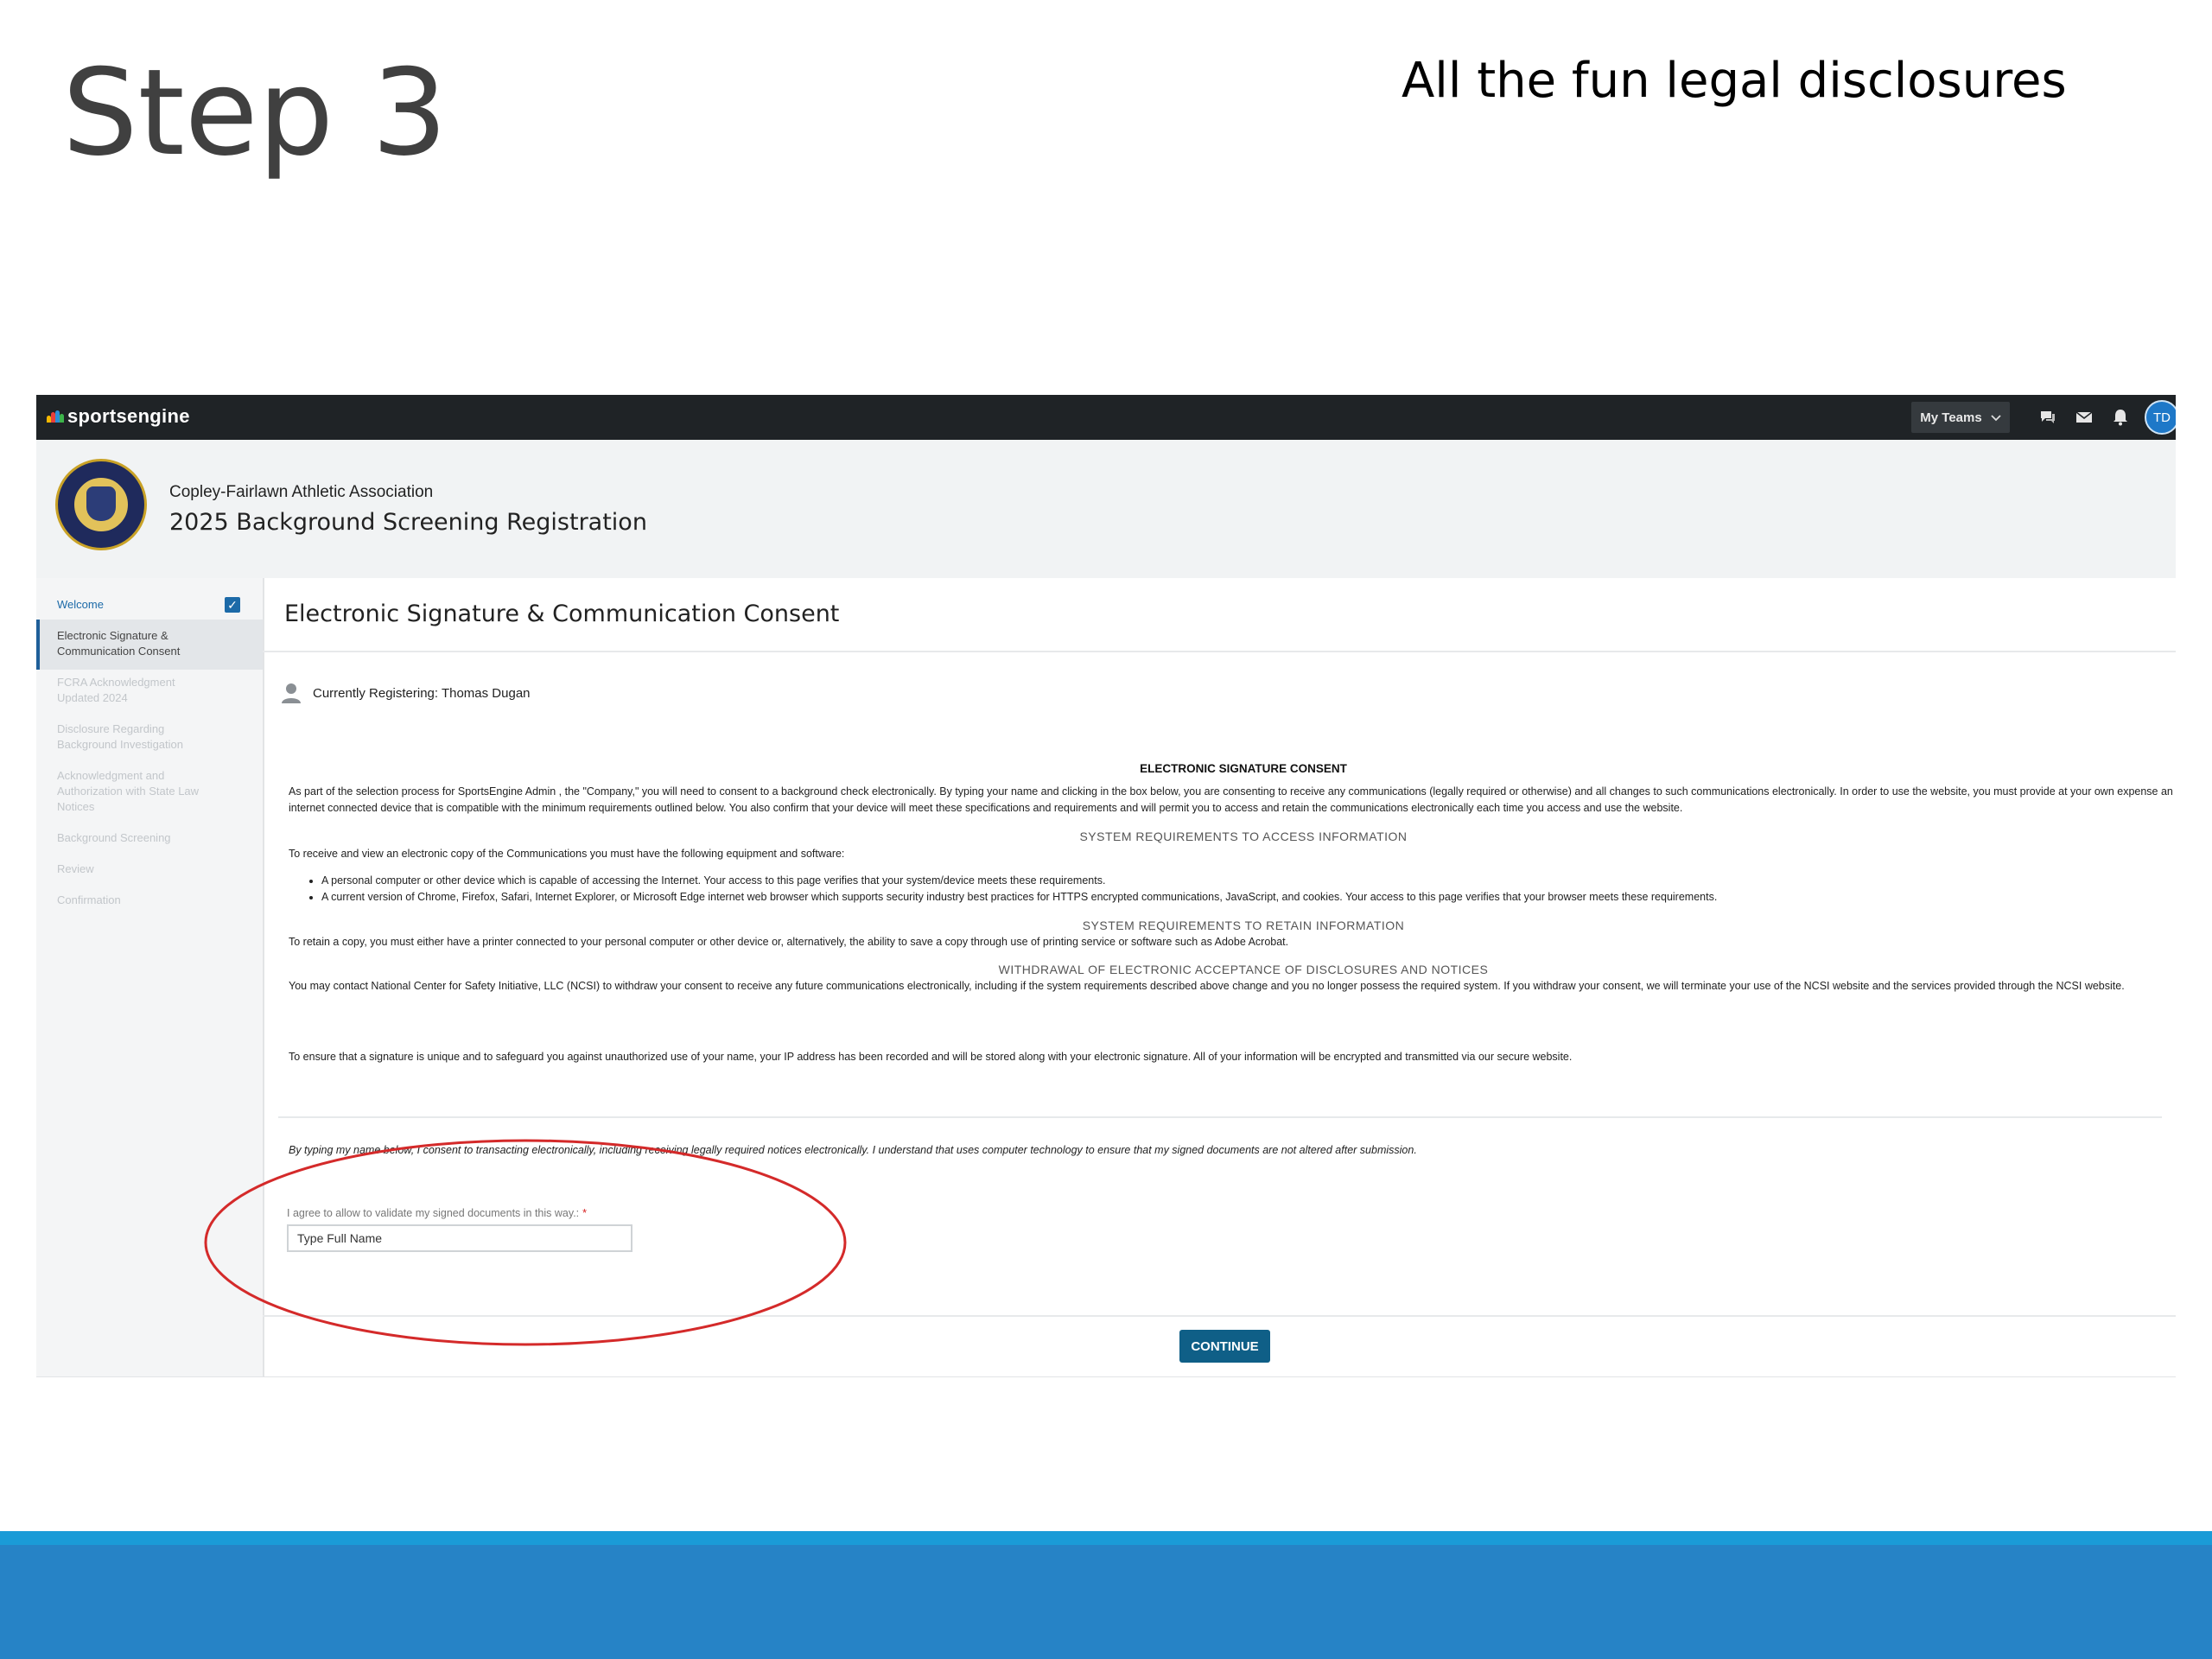 This screenshot has width=2212, height=1659. What do you see at coordinates (255, 112) in the screenshot?
I see `slide-title: Step 3` at bounding box center [255, 112].